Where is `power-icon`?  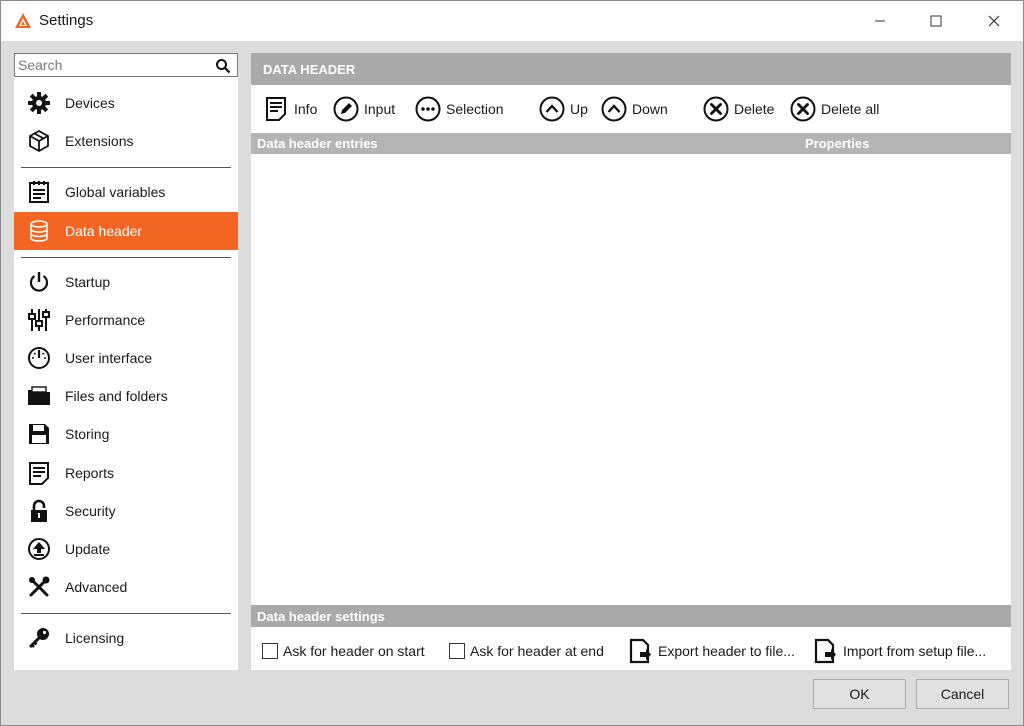 power-icon is located at coordinates (39, 282).